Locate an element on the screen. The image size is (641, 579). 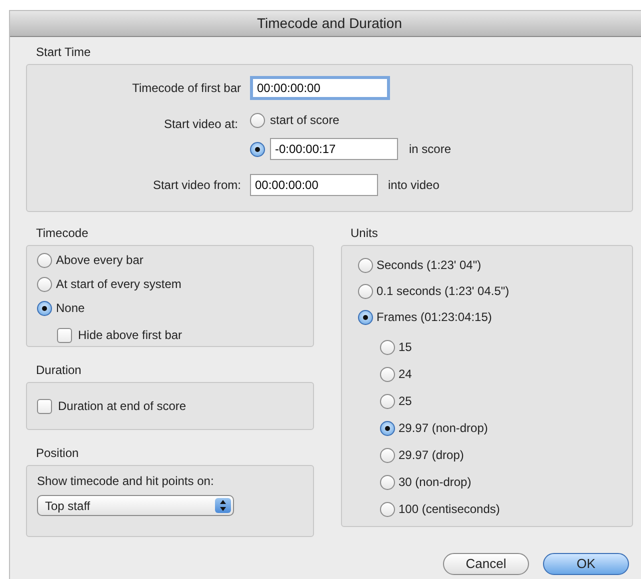
field-suffix: in score is located at coordinates (430, 149).